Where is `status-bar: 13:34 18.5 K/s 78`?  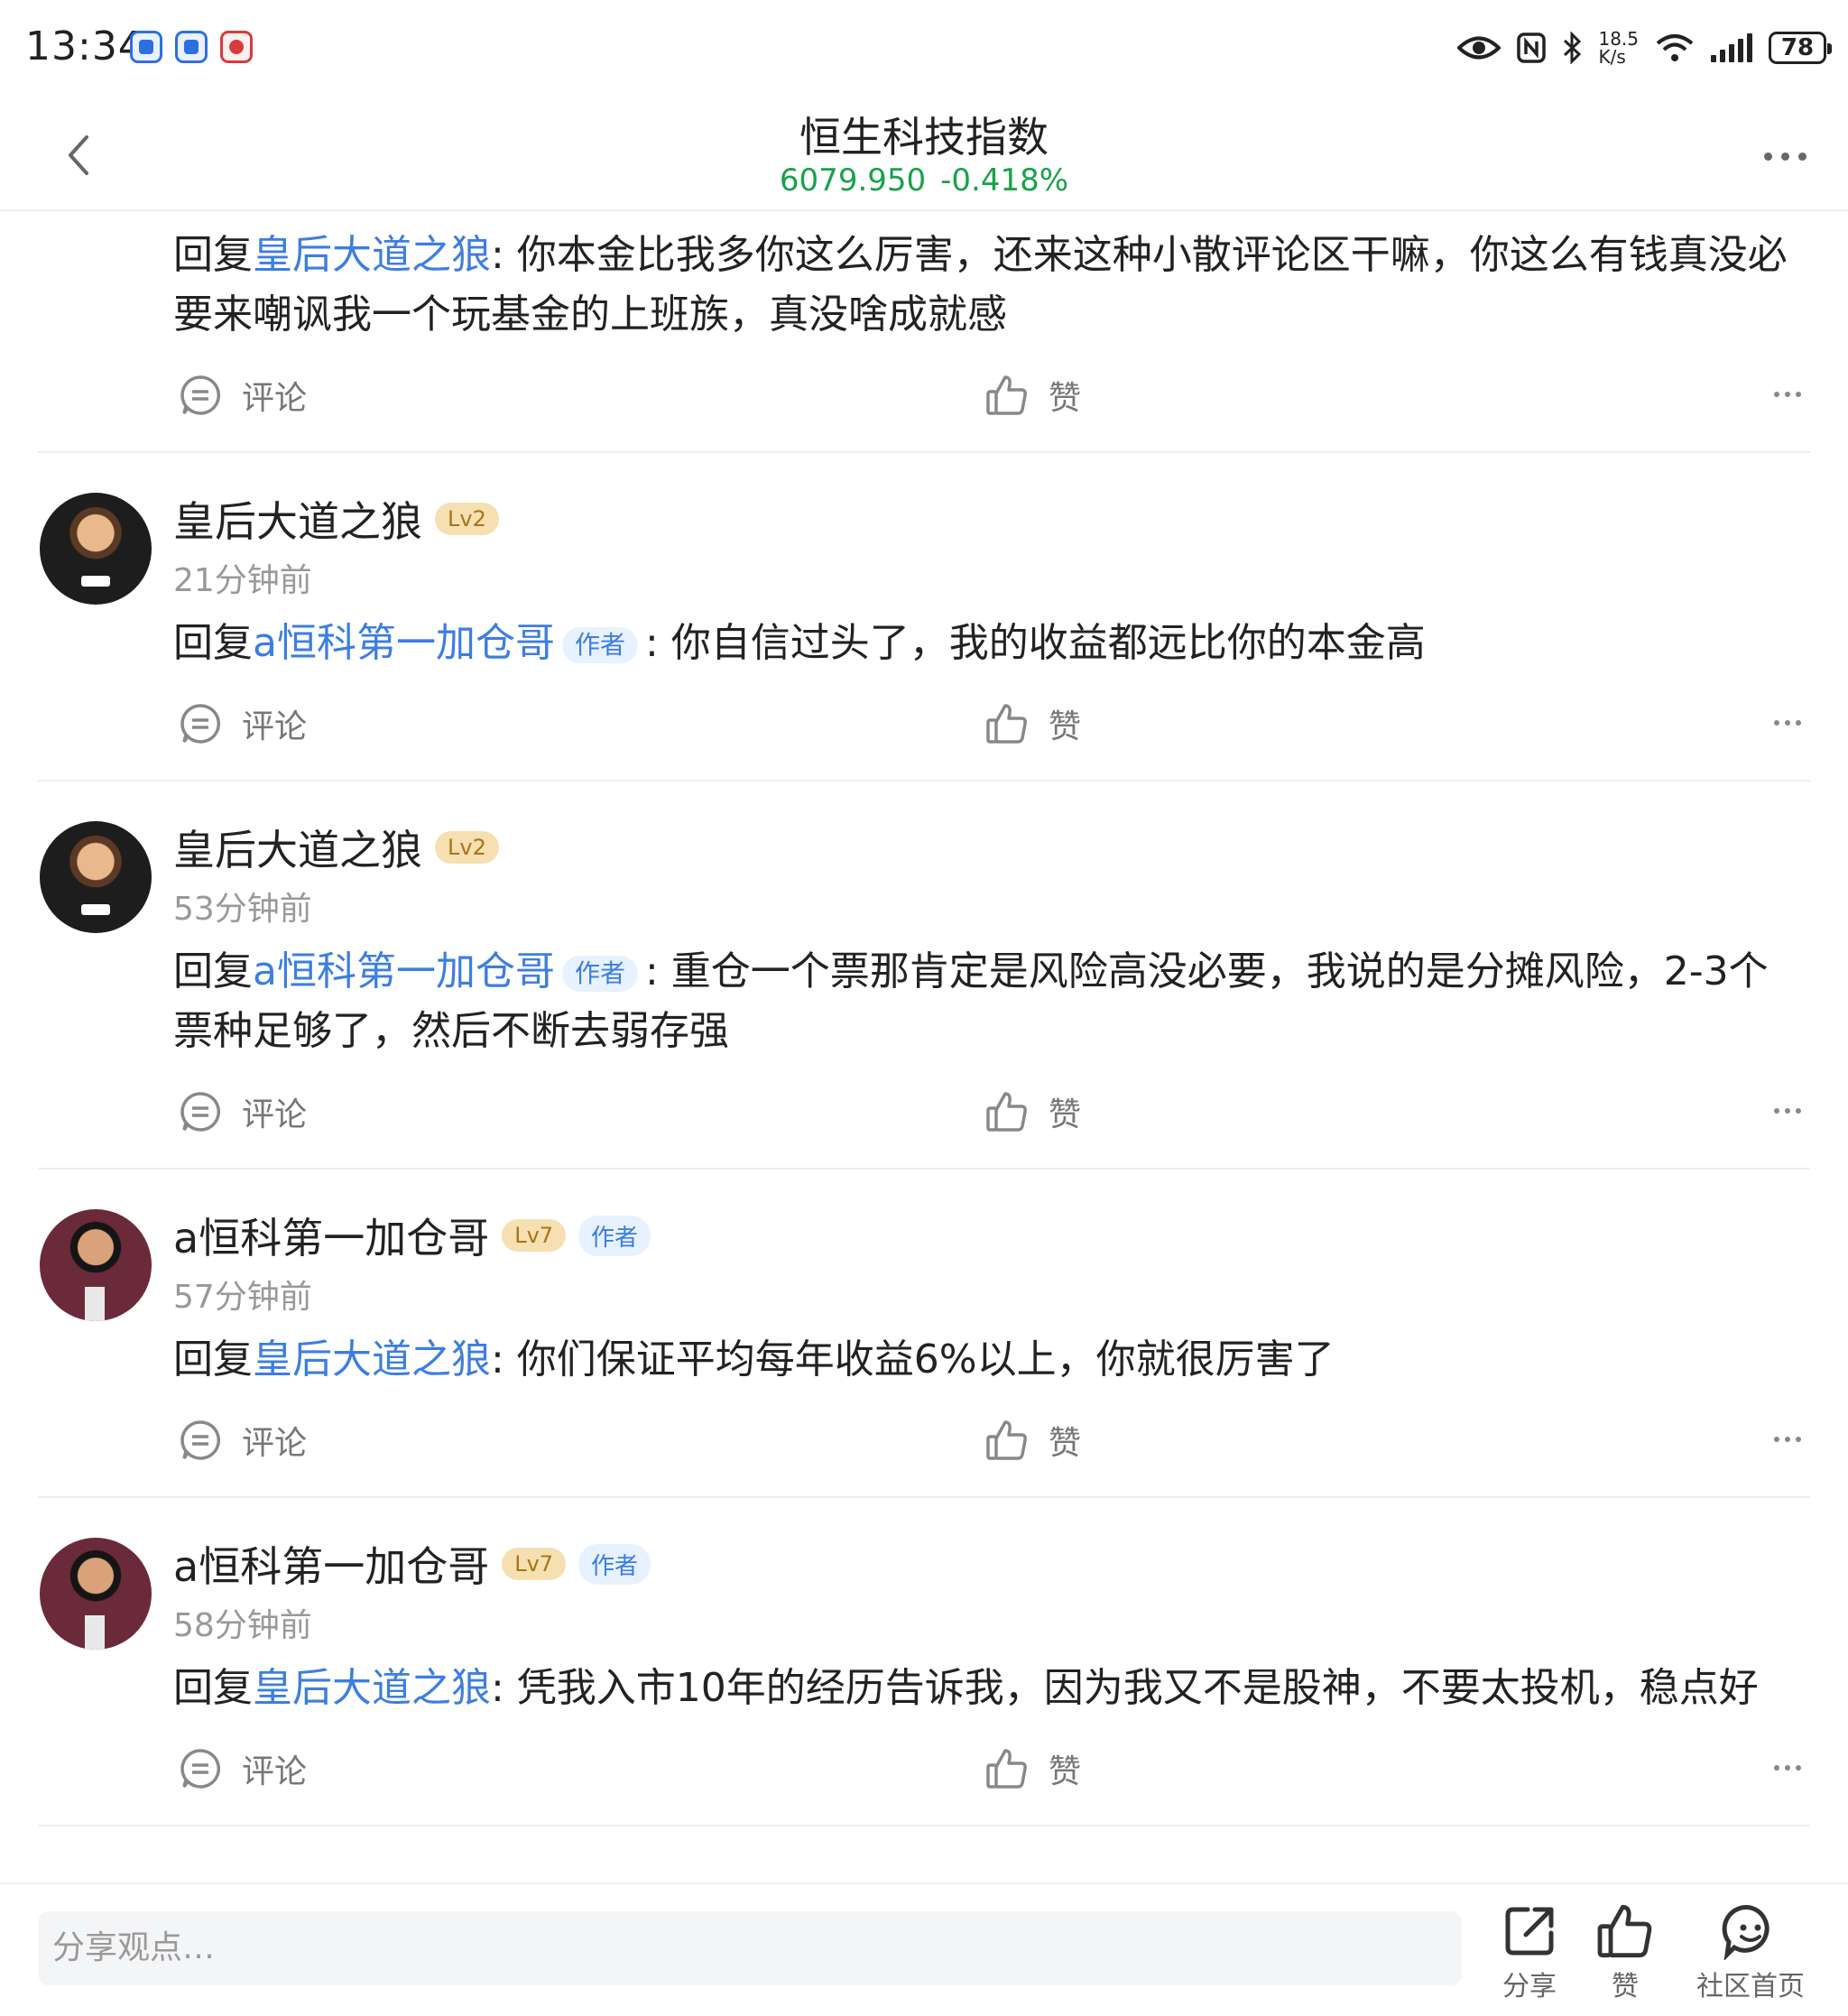
status-bar: 13:34 18.5 K/s 78 is located at coordinates (924, 48).